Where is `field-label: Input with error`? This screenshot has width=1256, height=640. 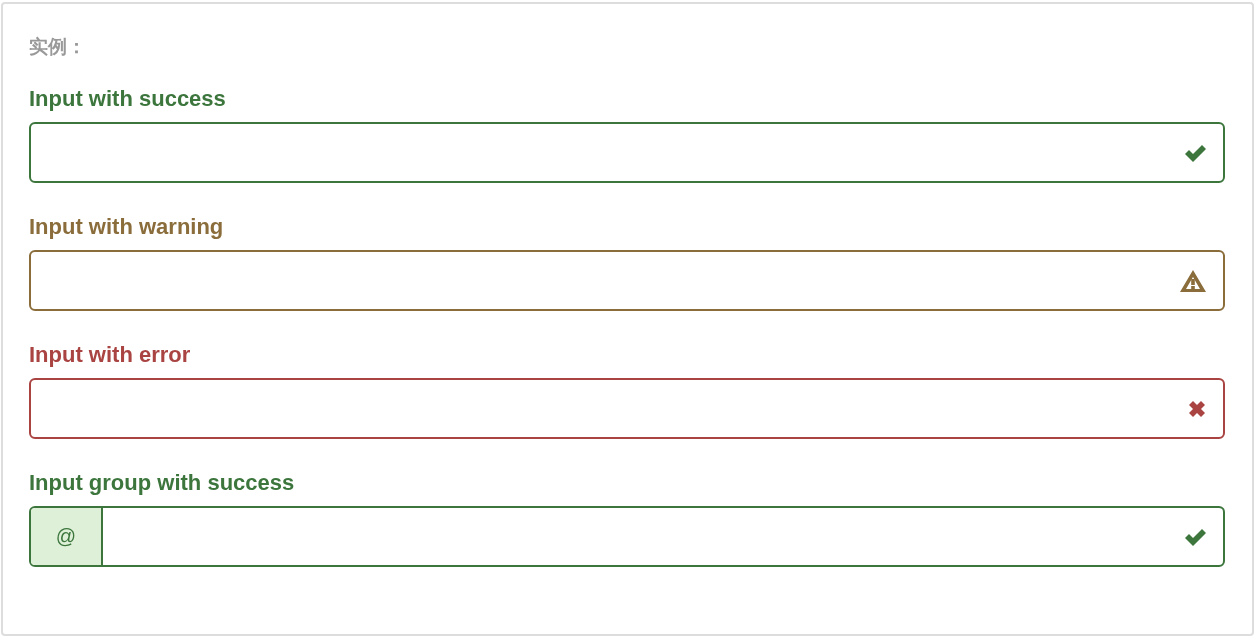
field-label: Input with error is located at coordinates (110, 355).